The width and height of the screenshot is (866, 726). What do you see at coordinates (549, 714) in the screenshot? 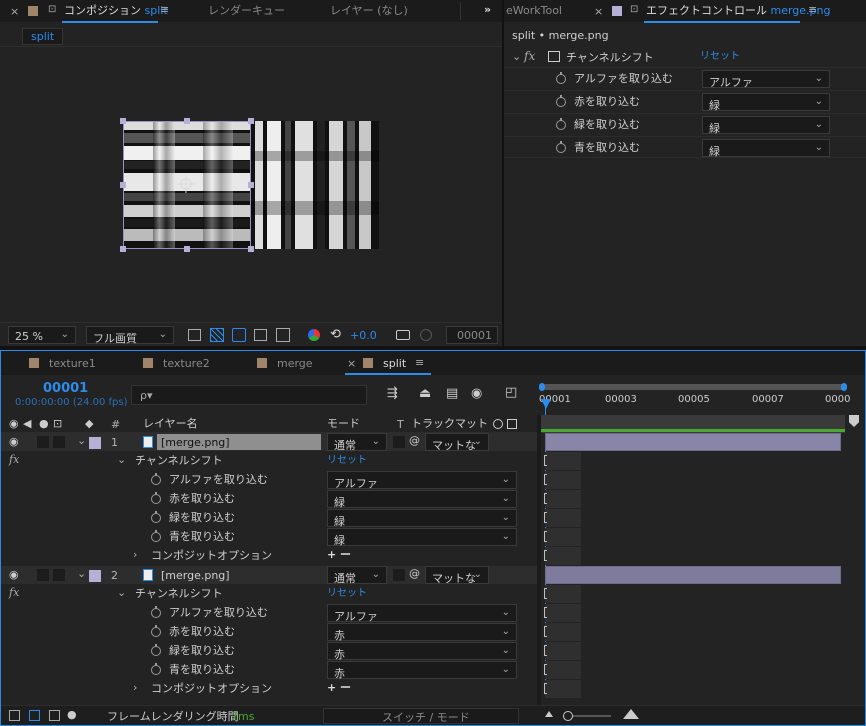
I see `zoom-out-icon` at bounding box center [549, 714].